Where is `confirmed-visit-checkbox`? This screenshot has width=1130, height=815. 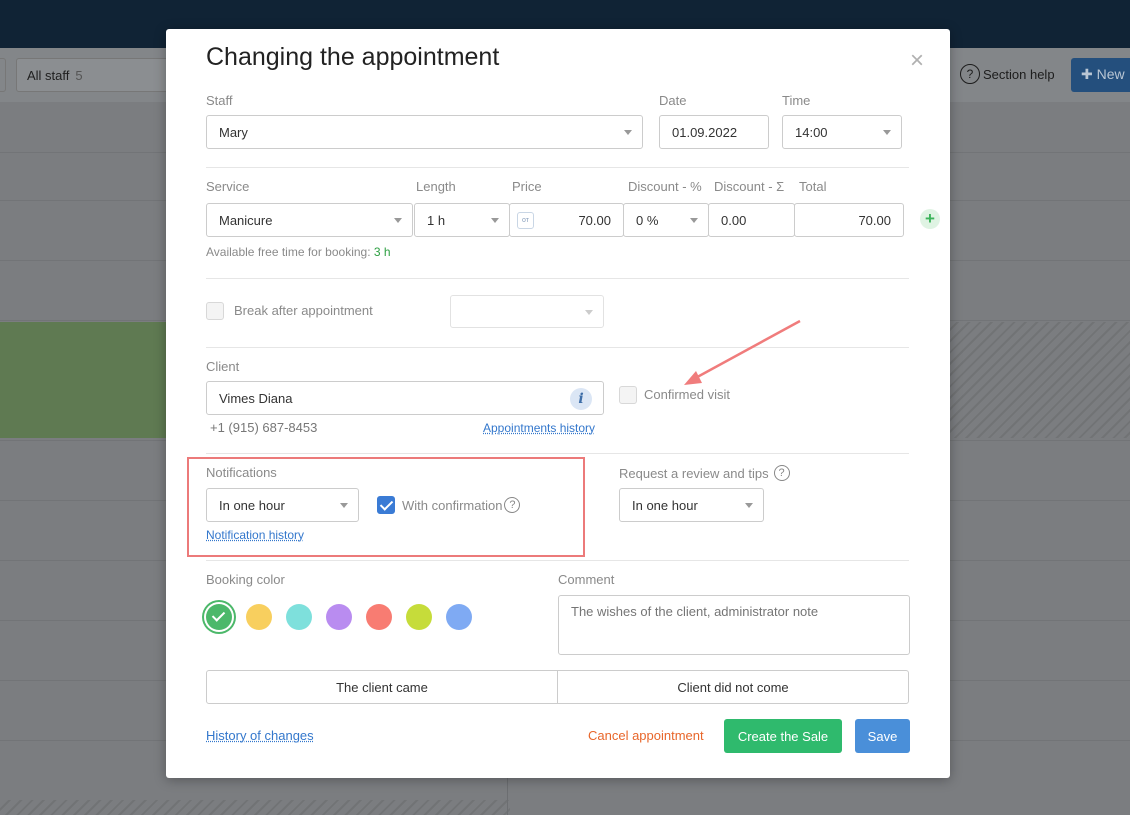
confirmed-visit-checkbox is located at coordinates (628, 395).